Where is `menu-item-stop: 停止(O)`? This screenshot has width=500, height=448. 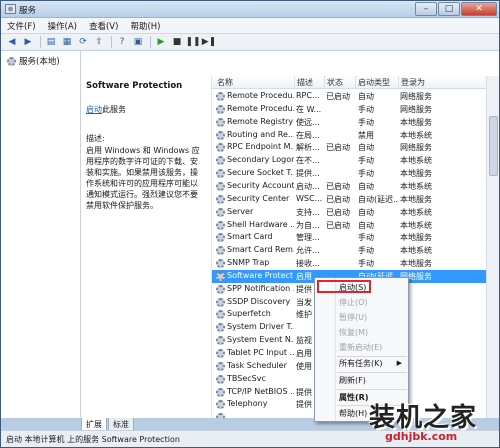
menu-item-stop: 停止(O) is located at coordinates (353, 302).